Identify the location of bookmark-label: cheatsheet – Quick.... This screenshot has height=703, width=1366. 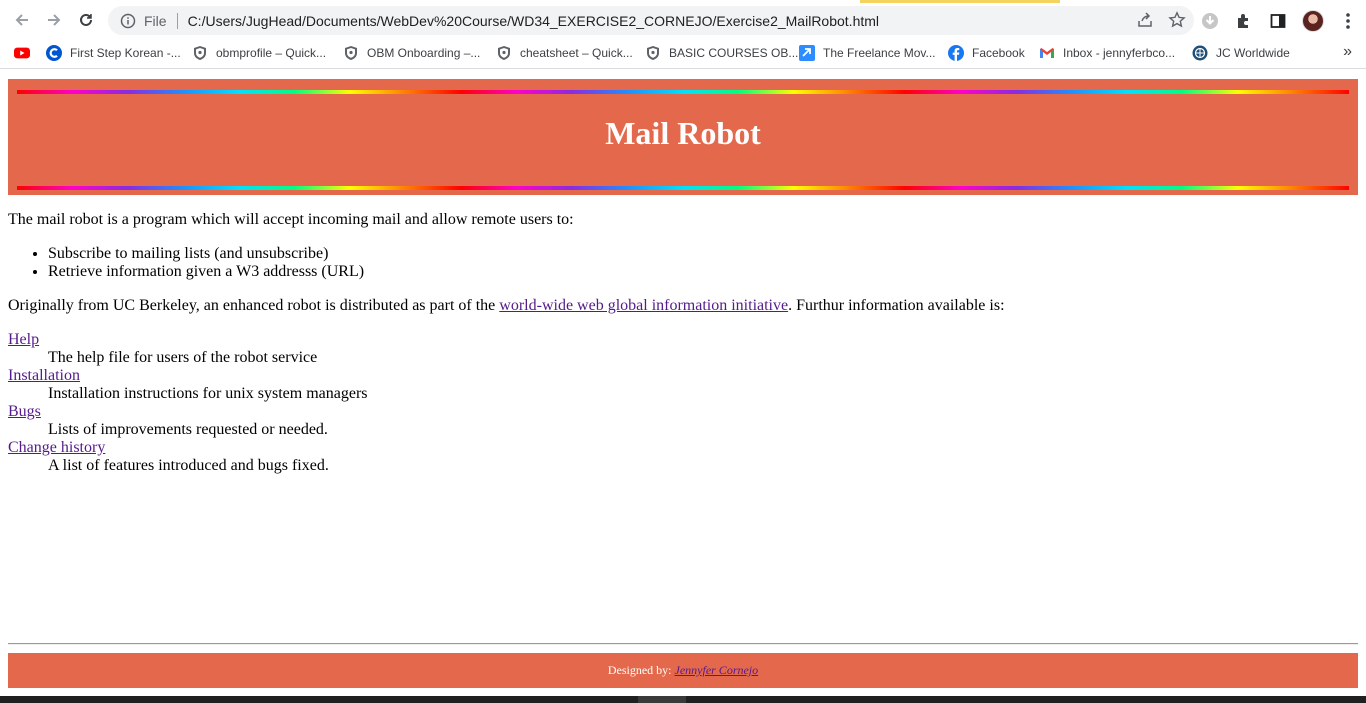
(576, 53).